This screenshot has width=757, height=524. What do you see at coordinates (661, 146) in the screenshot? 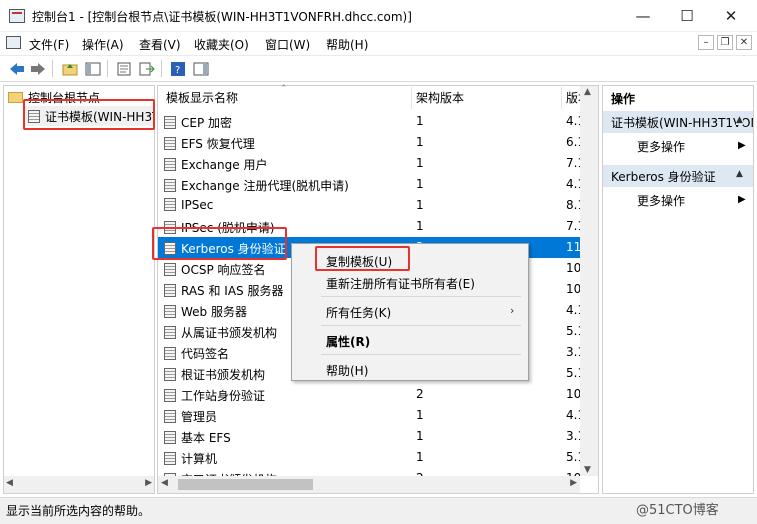
I see `actions-more-templates: 更多操作` at bounding box center [661, 146].